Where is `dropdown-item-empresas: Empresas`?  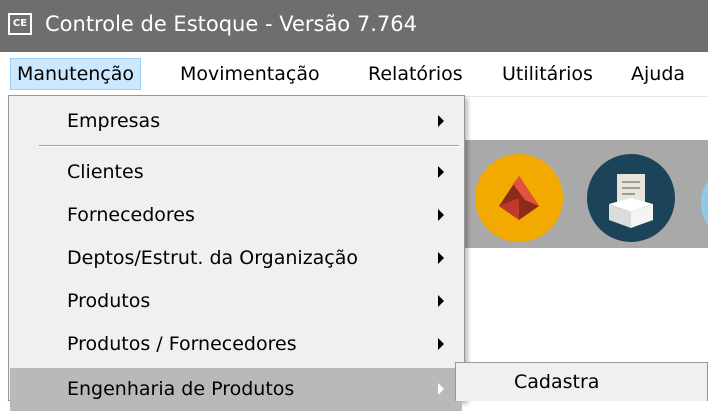 dropdown-item-empresas: Empresas is located at coordinates (236, 121).